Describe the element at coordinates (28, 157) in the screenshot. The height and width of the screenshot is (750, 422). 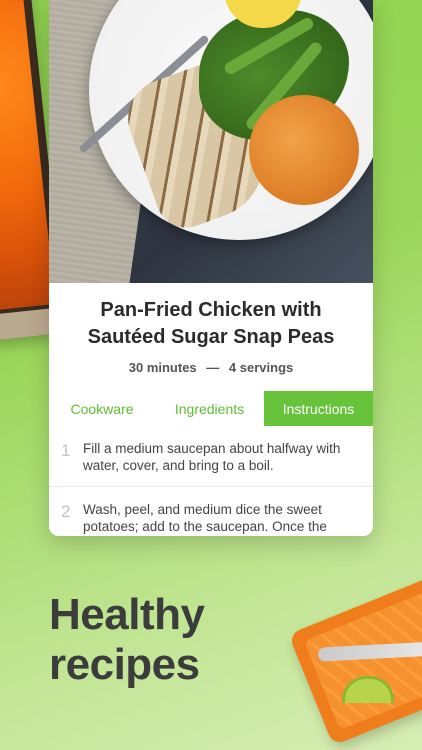
I see `orange-food-graphic` at that location.